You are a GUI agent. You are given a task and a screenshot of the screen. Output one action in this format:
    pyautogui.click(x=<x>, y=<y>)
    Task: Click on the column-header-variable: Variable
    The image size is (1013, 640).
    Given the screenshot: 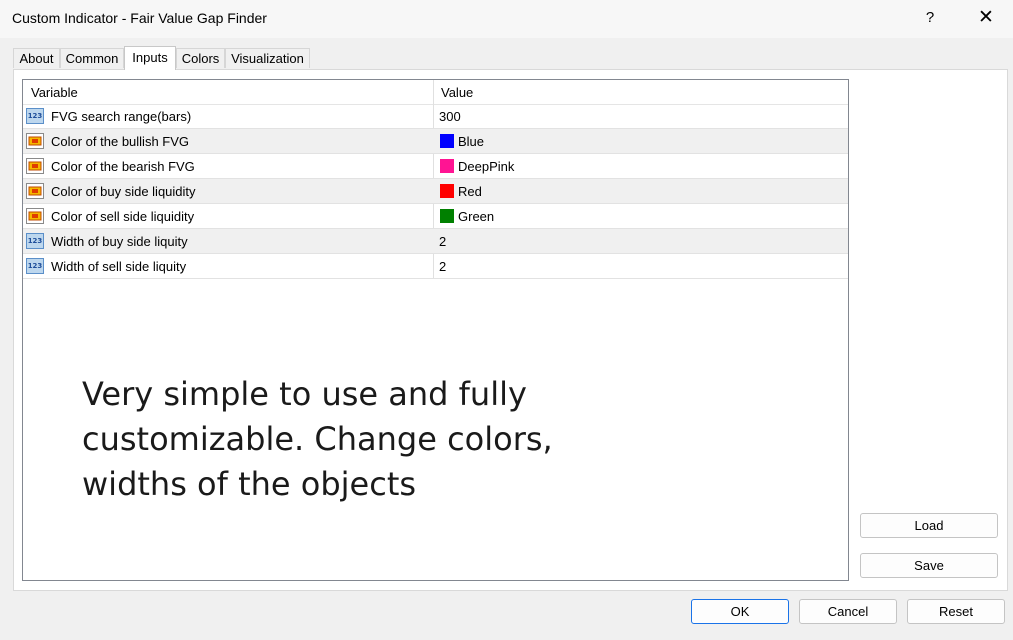 What is the action you would take?
    pyautogui.click(x=54, y=92)
    